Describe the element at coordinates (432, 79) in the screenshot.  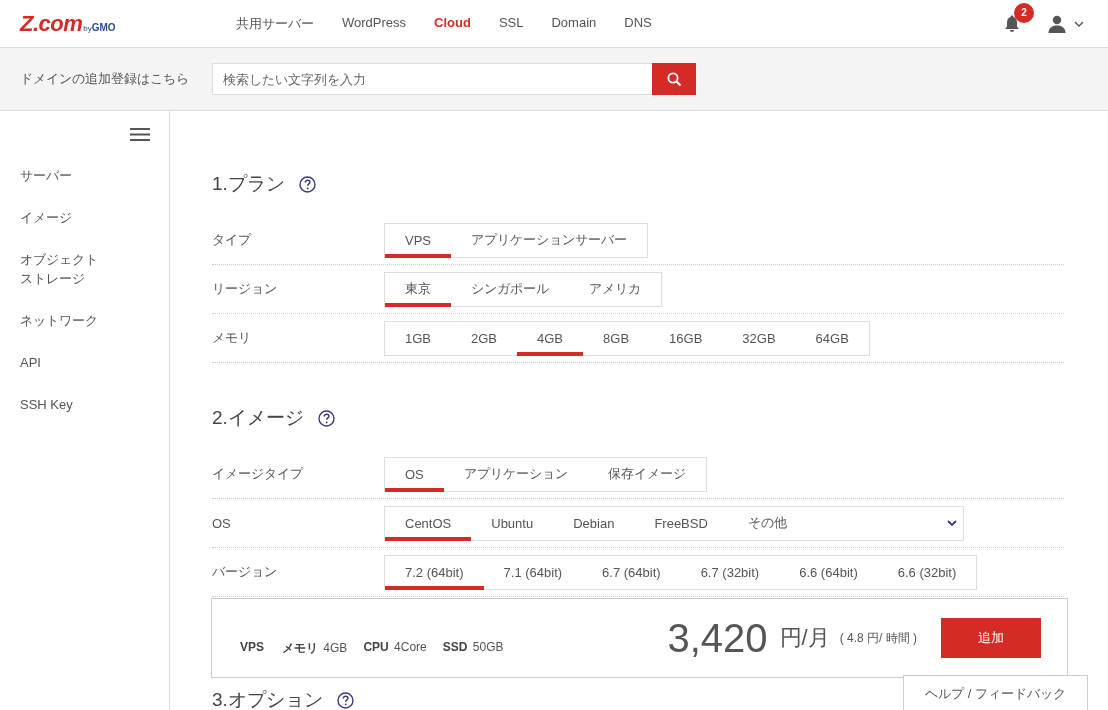
I see `search-field: 検索したい文字列を入力` at that location.